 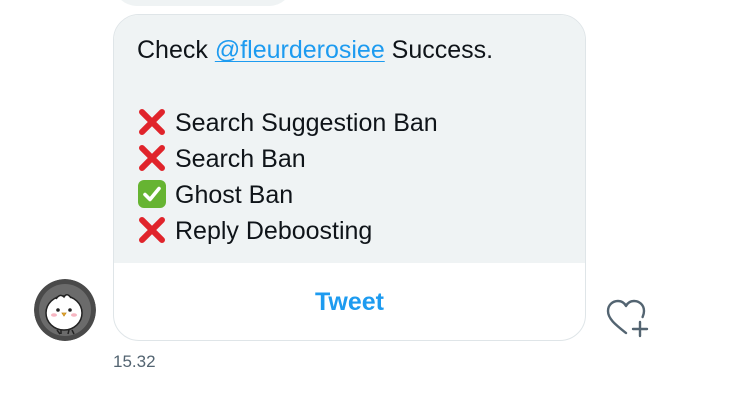 What do you see at coordinates (134, 361) in the screenshot?
I see `message-timestamp: 15.32` at bounding box center [134, 361].